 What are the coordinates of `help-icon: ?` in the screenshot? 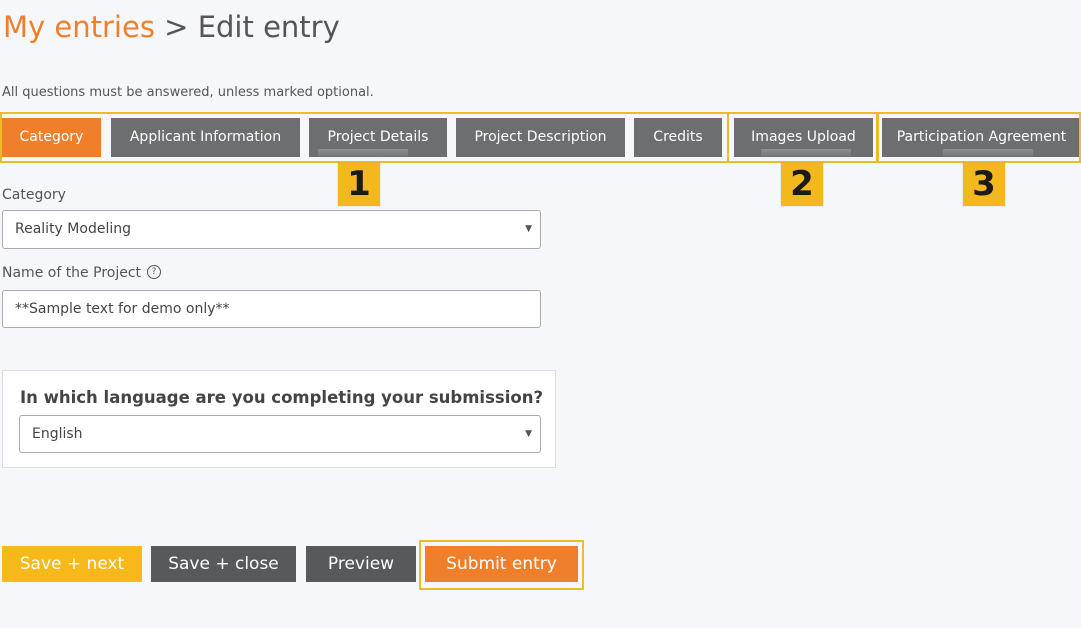 It's located at (154, 272).